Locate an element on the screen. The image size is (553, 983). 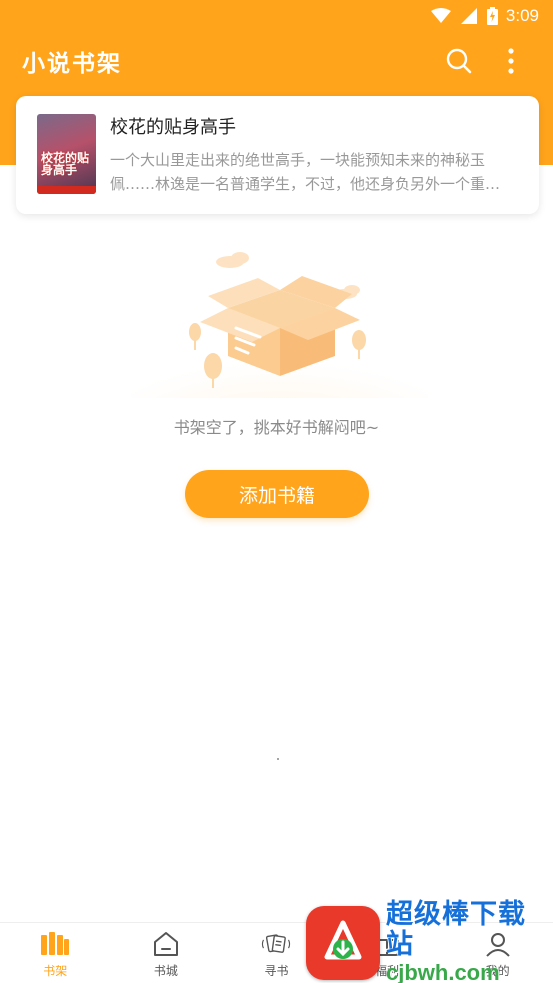
cover-title: 校花的贴身高手 is located at coordinates (65, 164).